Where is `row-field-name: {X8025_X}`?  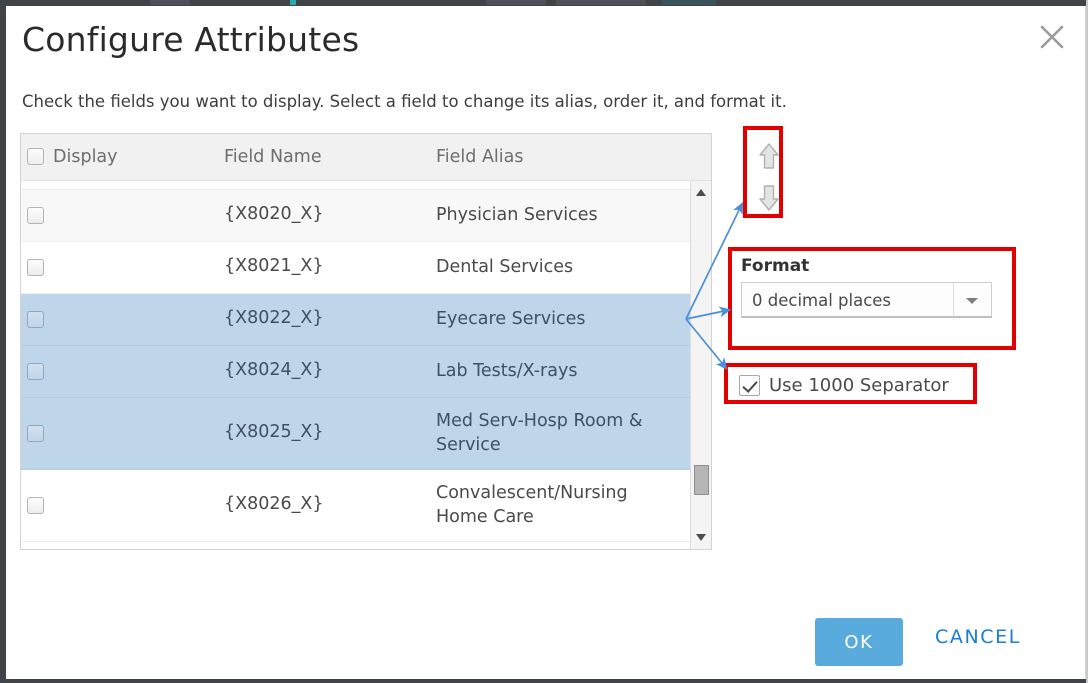 row-field-name: {X8025_X} is located at coordinates (274, 432).